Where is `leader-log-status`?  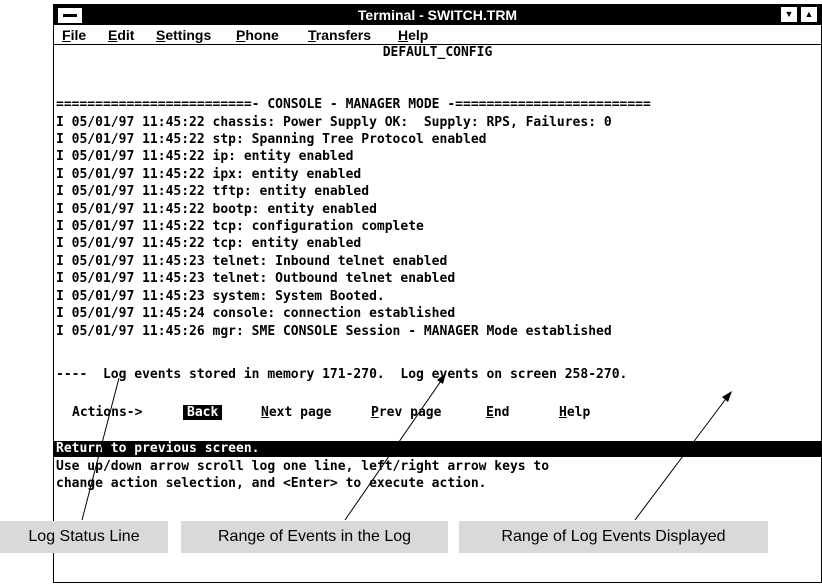
leader-log-status is located at coordinates (100, 449).